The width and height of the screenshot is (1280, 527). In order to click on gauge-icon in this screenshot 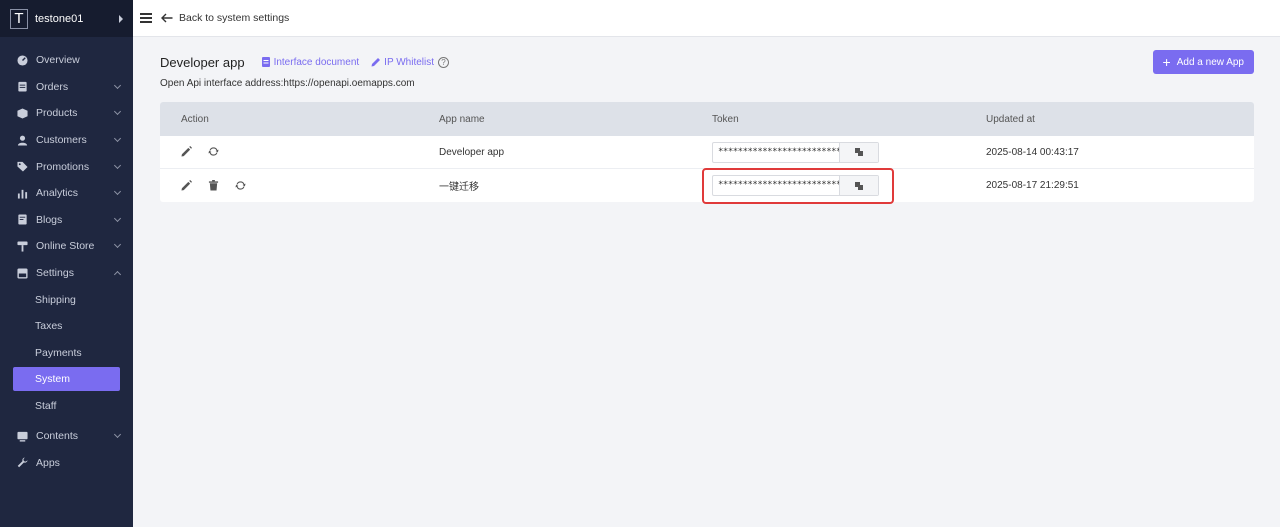, I will do `click(22, 60)`.